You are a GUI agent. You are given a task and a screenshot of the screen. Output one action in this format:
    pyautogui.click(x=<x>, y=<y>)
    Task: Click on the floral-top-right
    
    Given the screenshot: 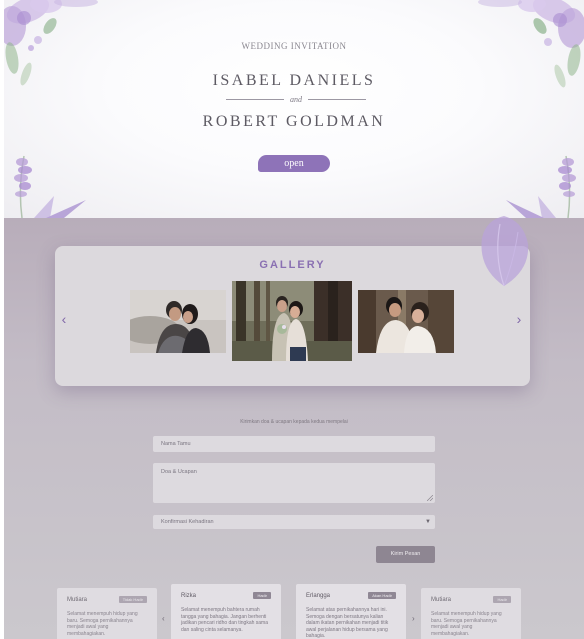 What is the action you would take?
    pyautogui.click(x=531, y=44)
    